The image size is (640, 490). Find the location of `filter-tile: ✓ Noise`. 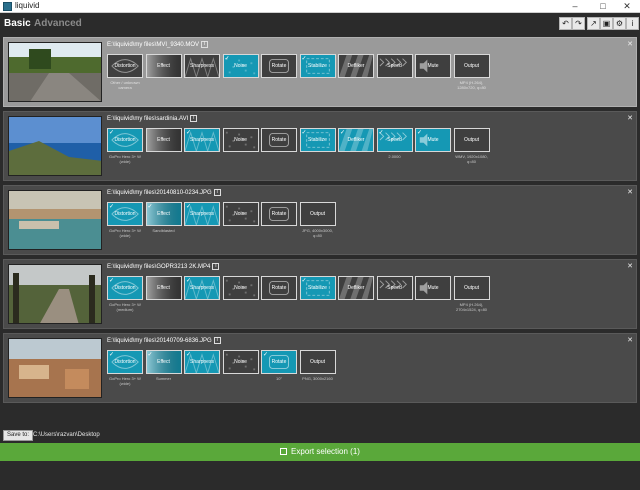

filter-tile: ✓ Noise is located at coordinates (240, 66).